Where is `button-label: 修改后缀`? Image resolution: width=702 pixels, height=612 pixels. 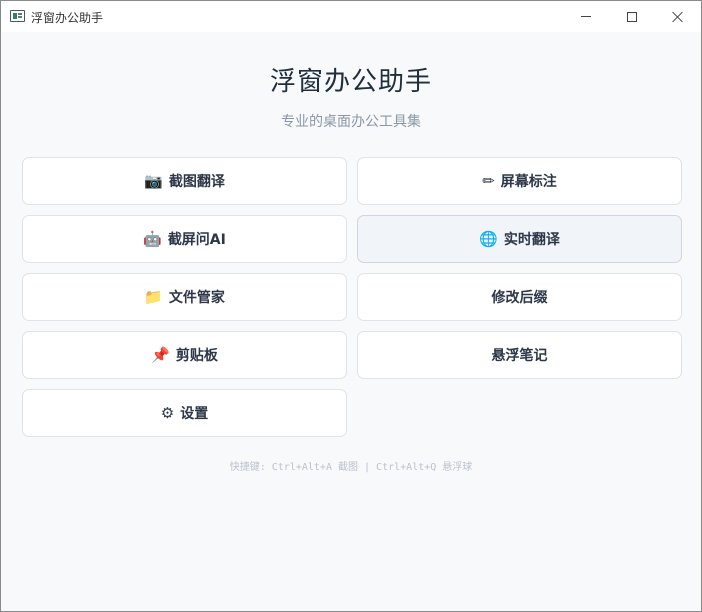
button-label: 修改后缀 is located at coordinates (519, 298).